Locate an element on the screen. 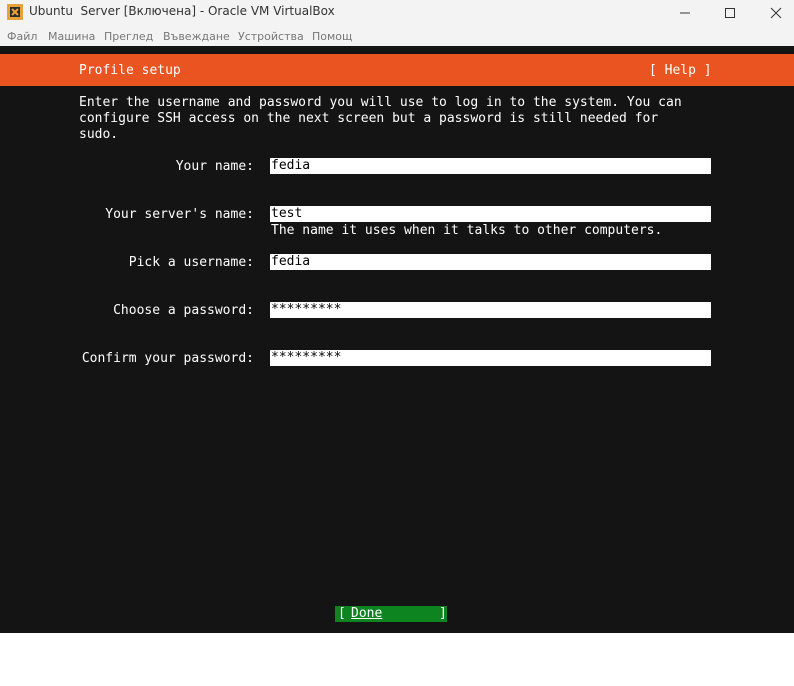  help-button: [ Help ] is located at coordinates (680, 70).